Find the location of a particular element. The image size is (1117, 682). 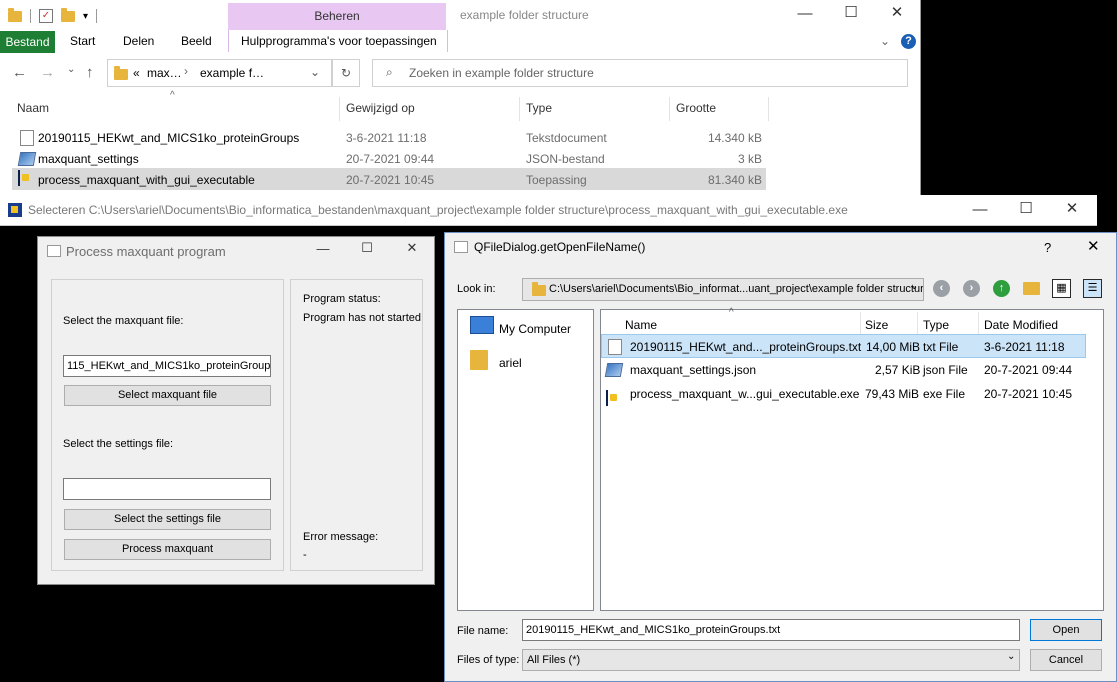

executable-icon is located at coordinates (15, 210).